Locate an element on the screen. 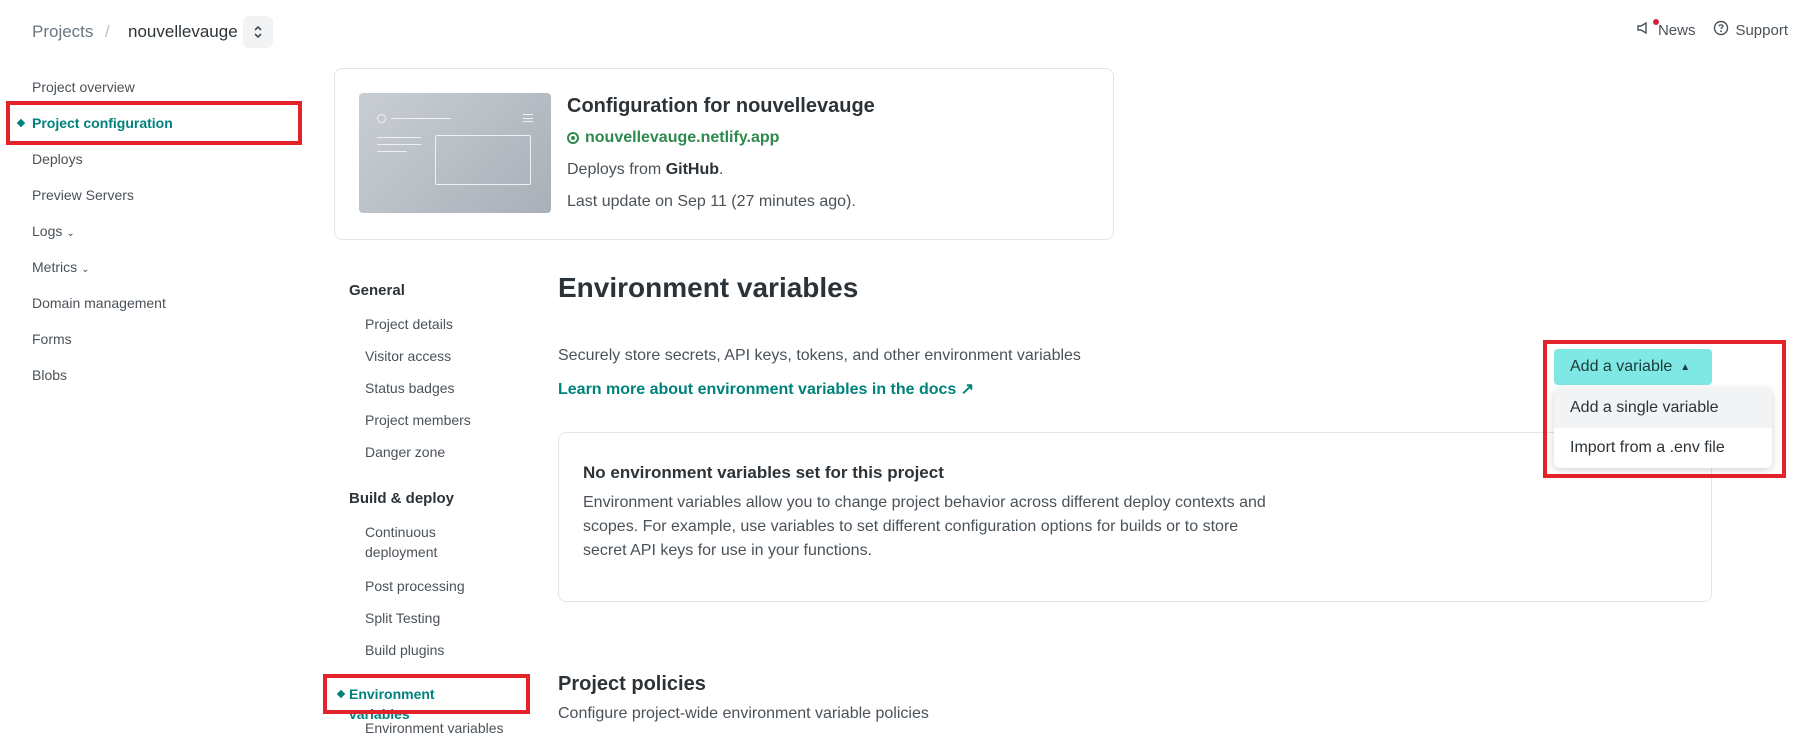 This screenshot has height=742, width=1806. nav-preview-servers: Preview Servers is located at coordinates (83, 195).